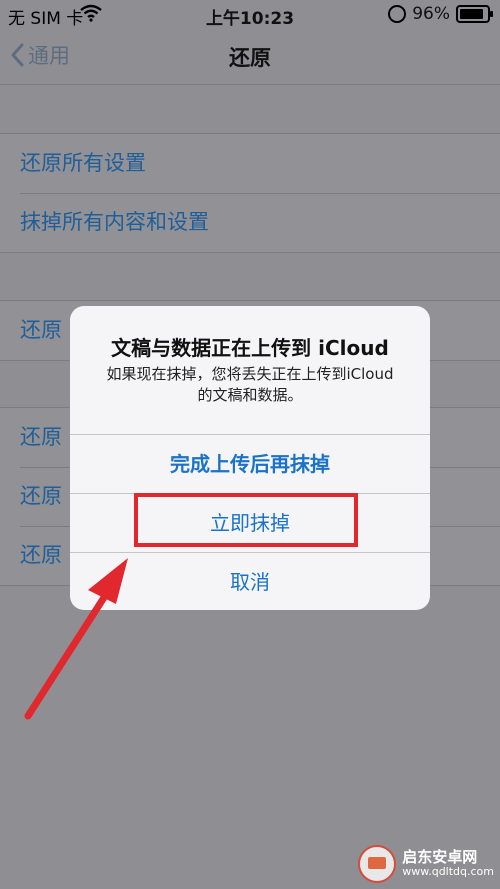  Describe the element at coordinates (76, 639) in the screenshot. I see `annotation-arrow` at that location.